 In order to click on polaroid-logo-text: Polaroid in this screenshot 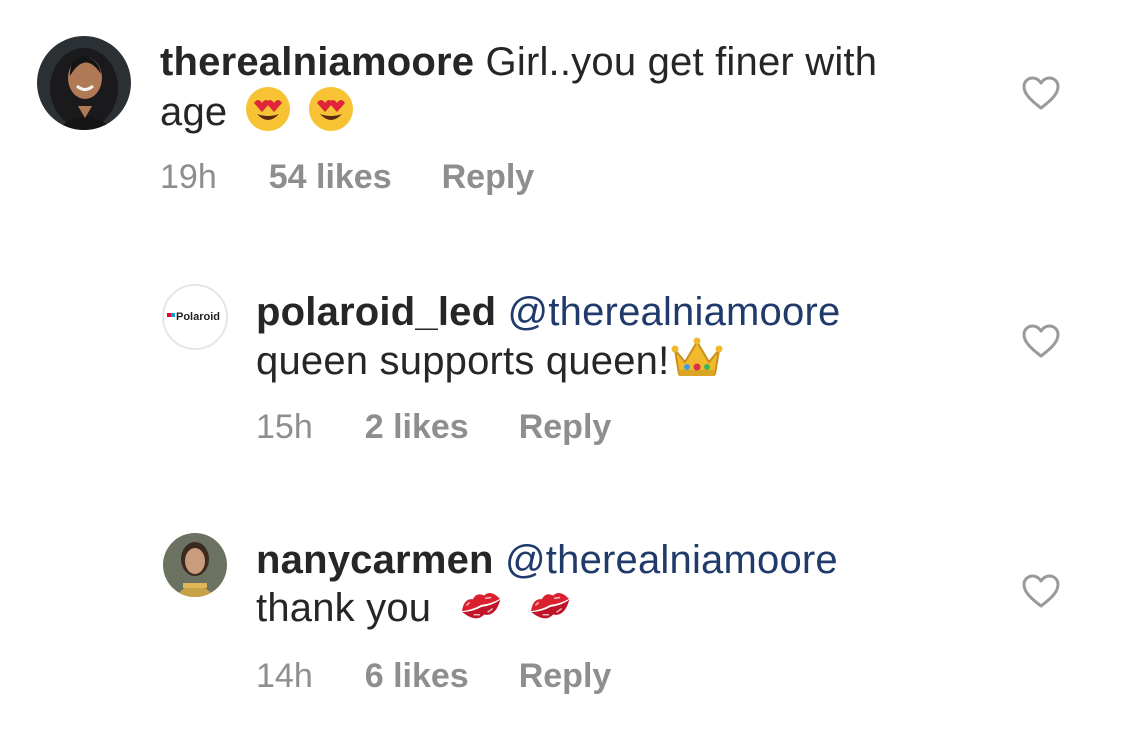, I will do `click(198, 317)`.